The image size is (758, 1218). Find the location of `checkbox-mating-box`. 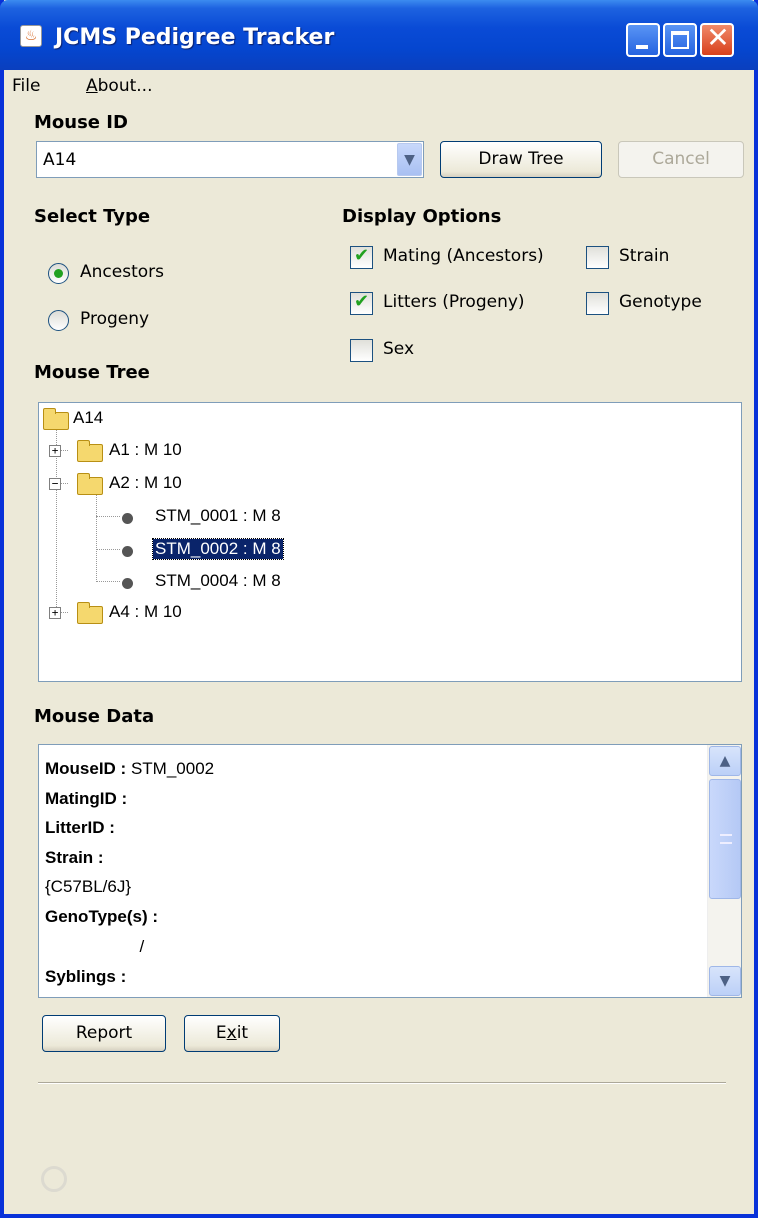

checkbox-mating-box is located at coordinates (361, 257).